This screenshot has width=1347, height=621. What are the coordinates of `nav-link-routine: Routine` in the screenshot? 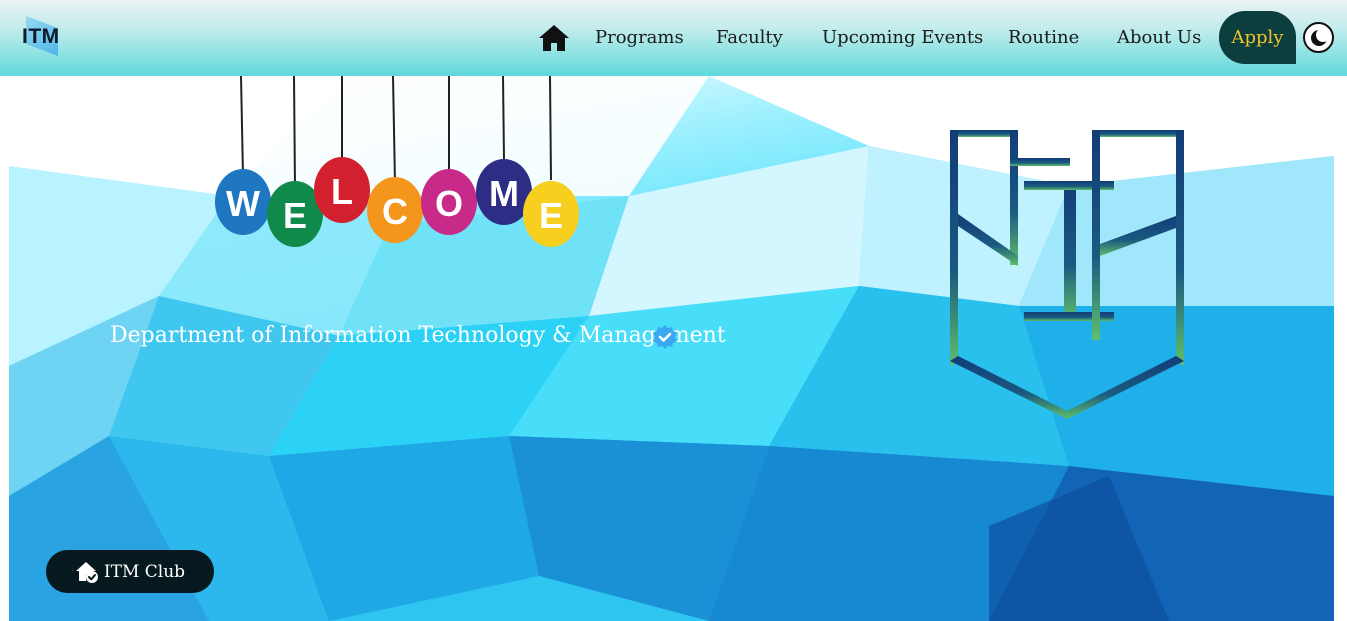 It's located at (1043, 37).